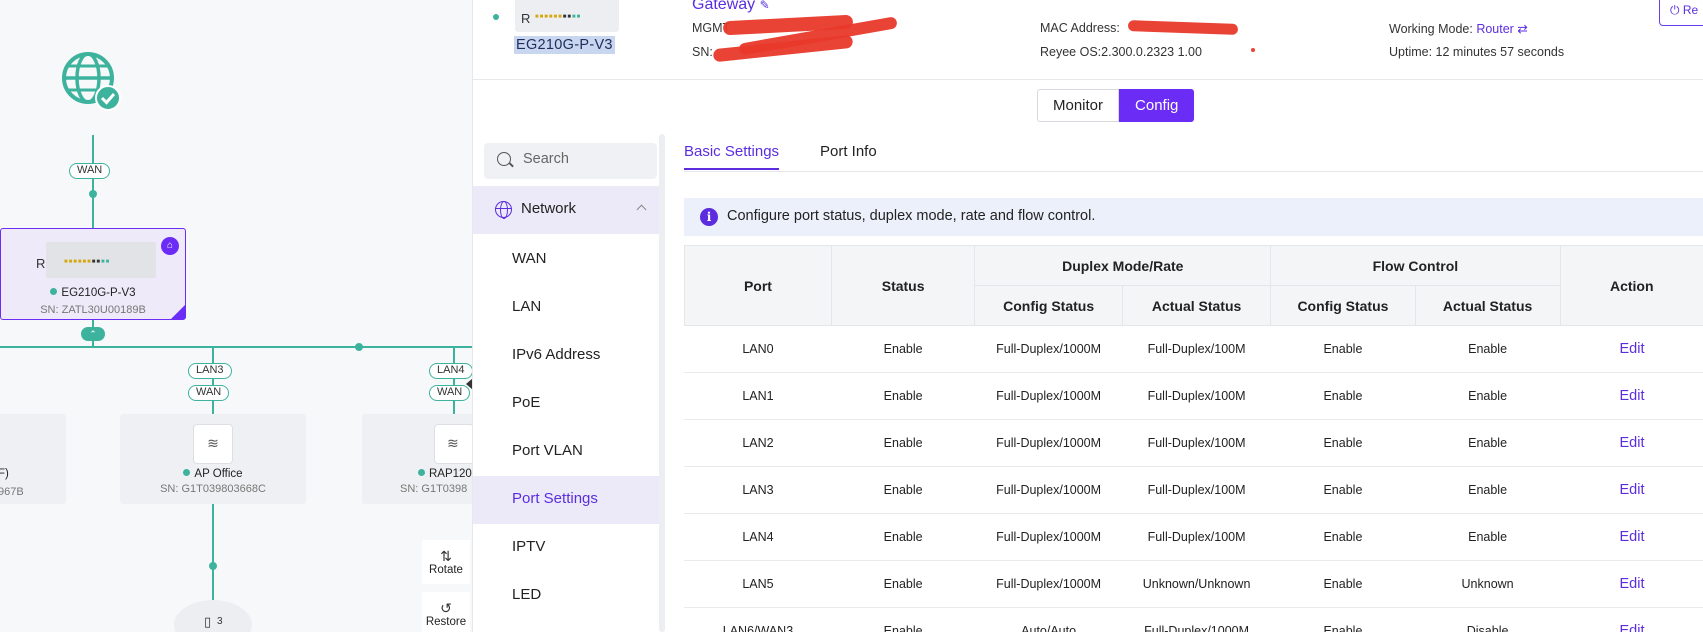  I want to click on sidebar-item-wan: WAN, so click(566, 260).